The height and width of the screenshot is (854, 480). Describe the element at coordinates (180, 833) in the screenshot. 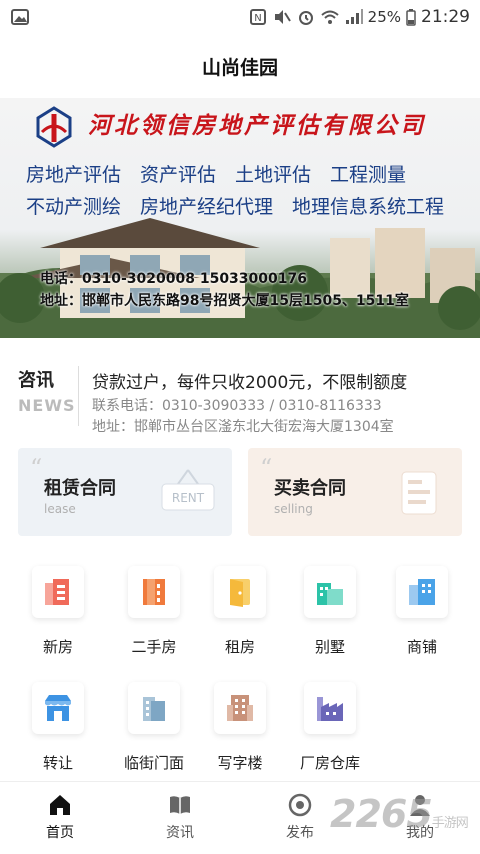

I see `tab-label: 资讯` at that location.